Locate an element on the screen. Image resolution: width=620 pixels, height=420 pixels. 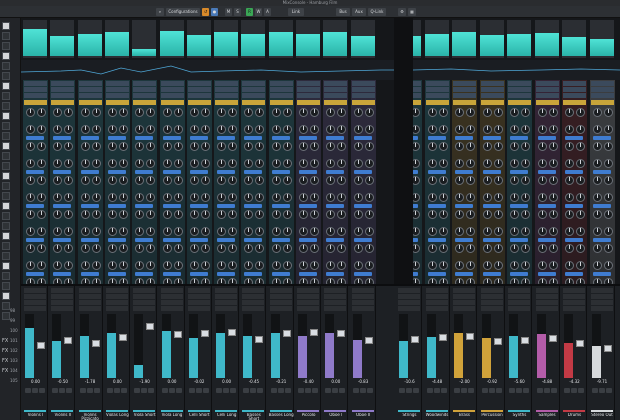
solo-button is located at coordinates (35, 390).